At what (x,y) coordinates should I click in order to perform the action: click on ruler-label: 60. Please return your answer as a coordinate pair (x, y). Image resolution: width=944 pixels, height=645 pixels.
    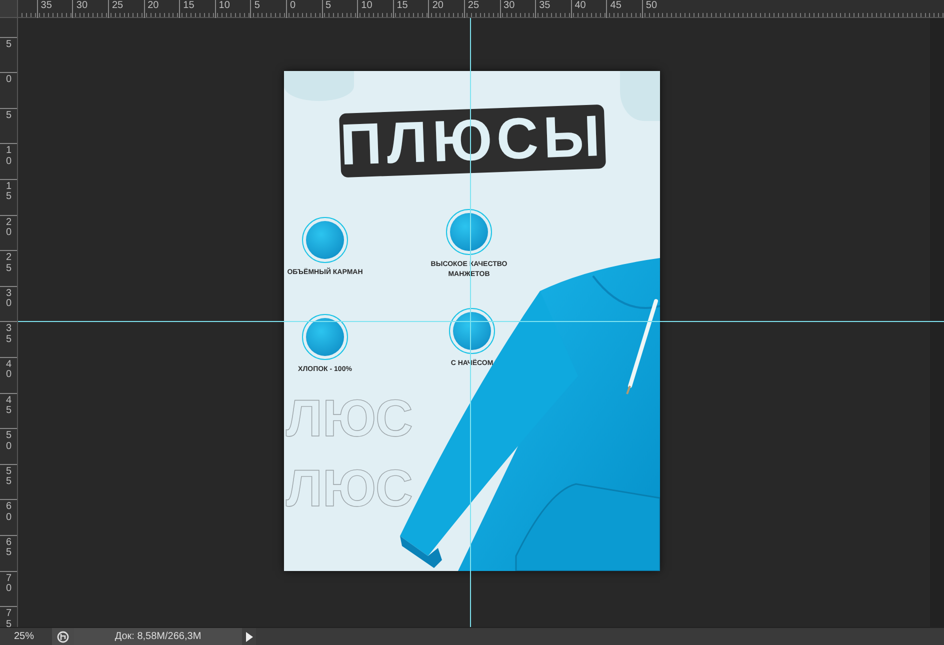
    Looking at the image, I should click on (9, 513).